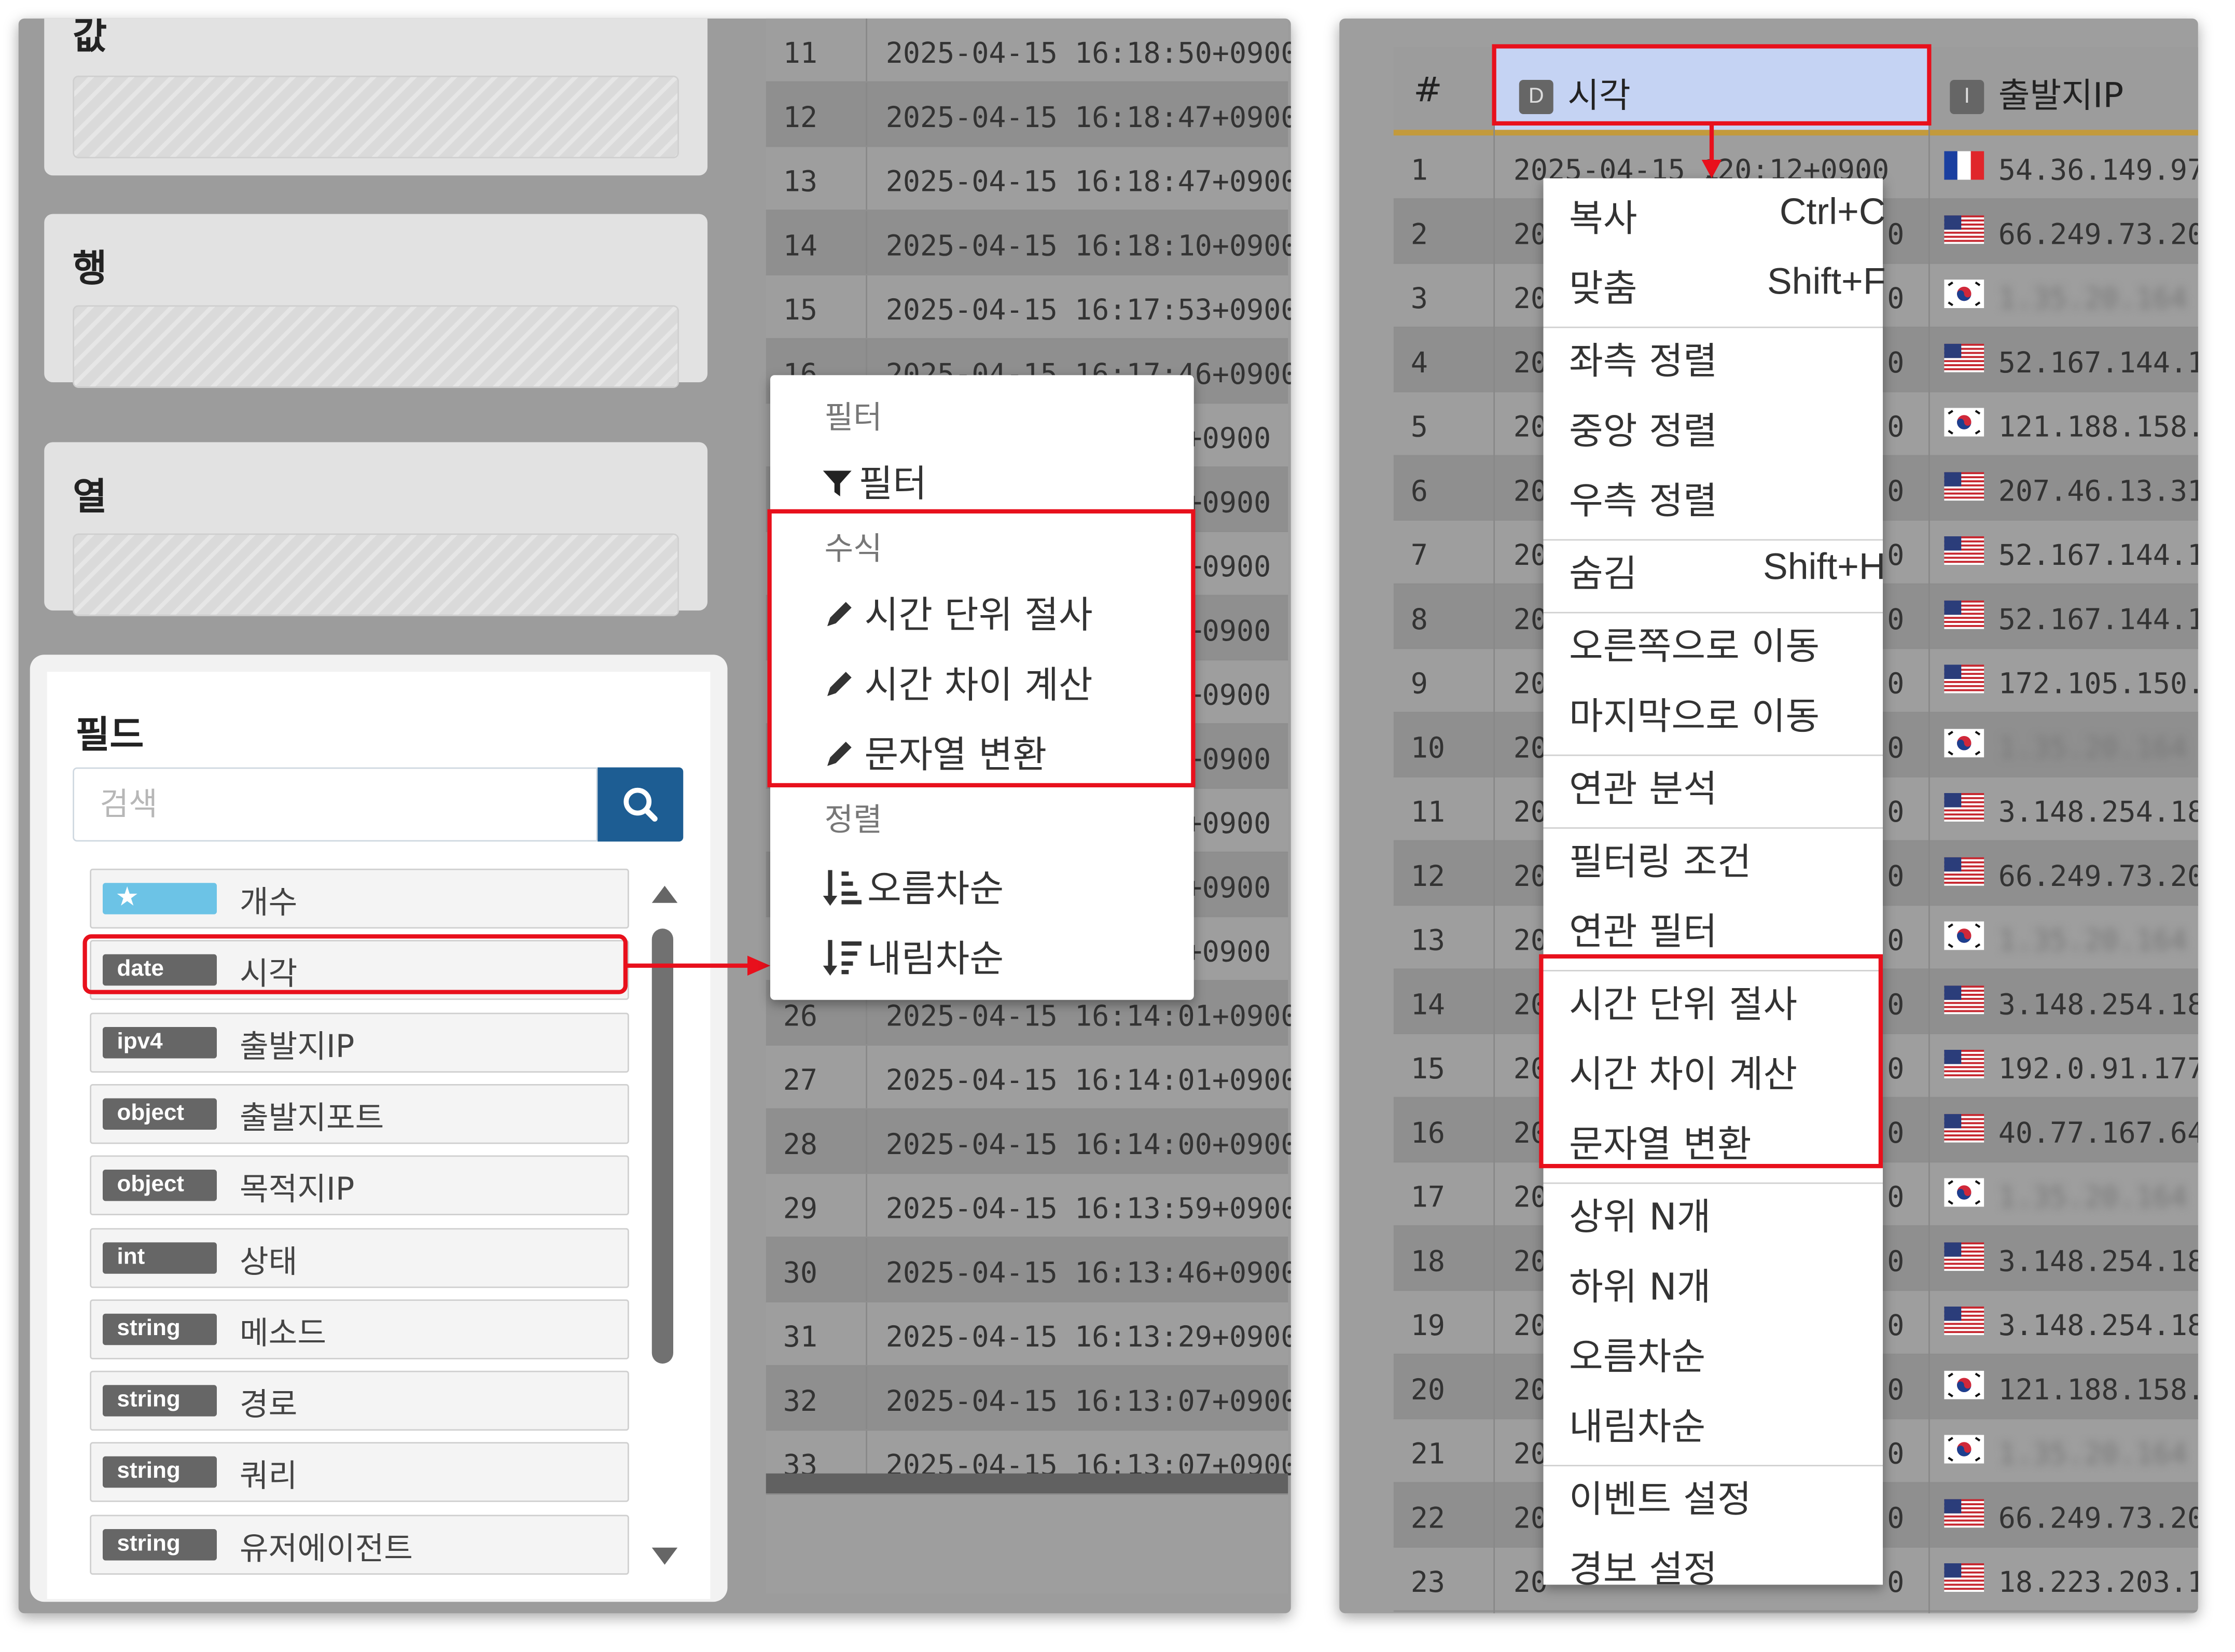 This screenshot has height=1652, width=2235. I want to click on menu-item: 오른쪽으로 이동, so click(1694, 644).